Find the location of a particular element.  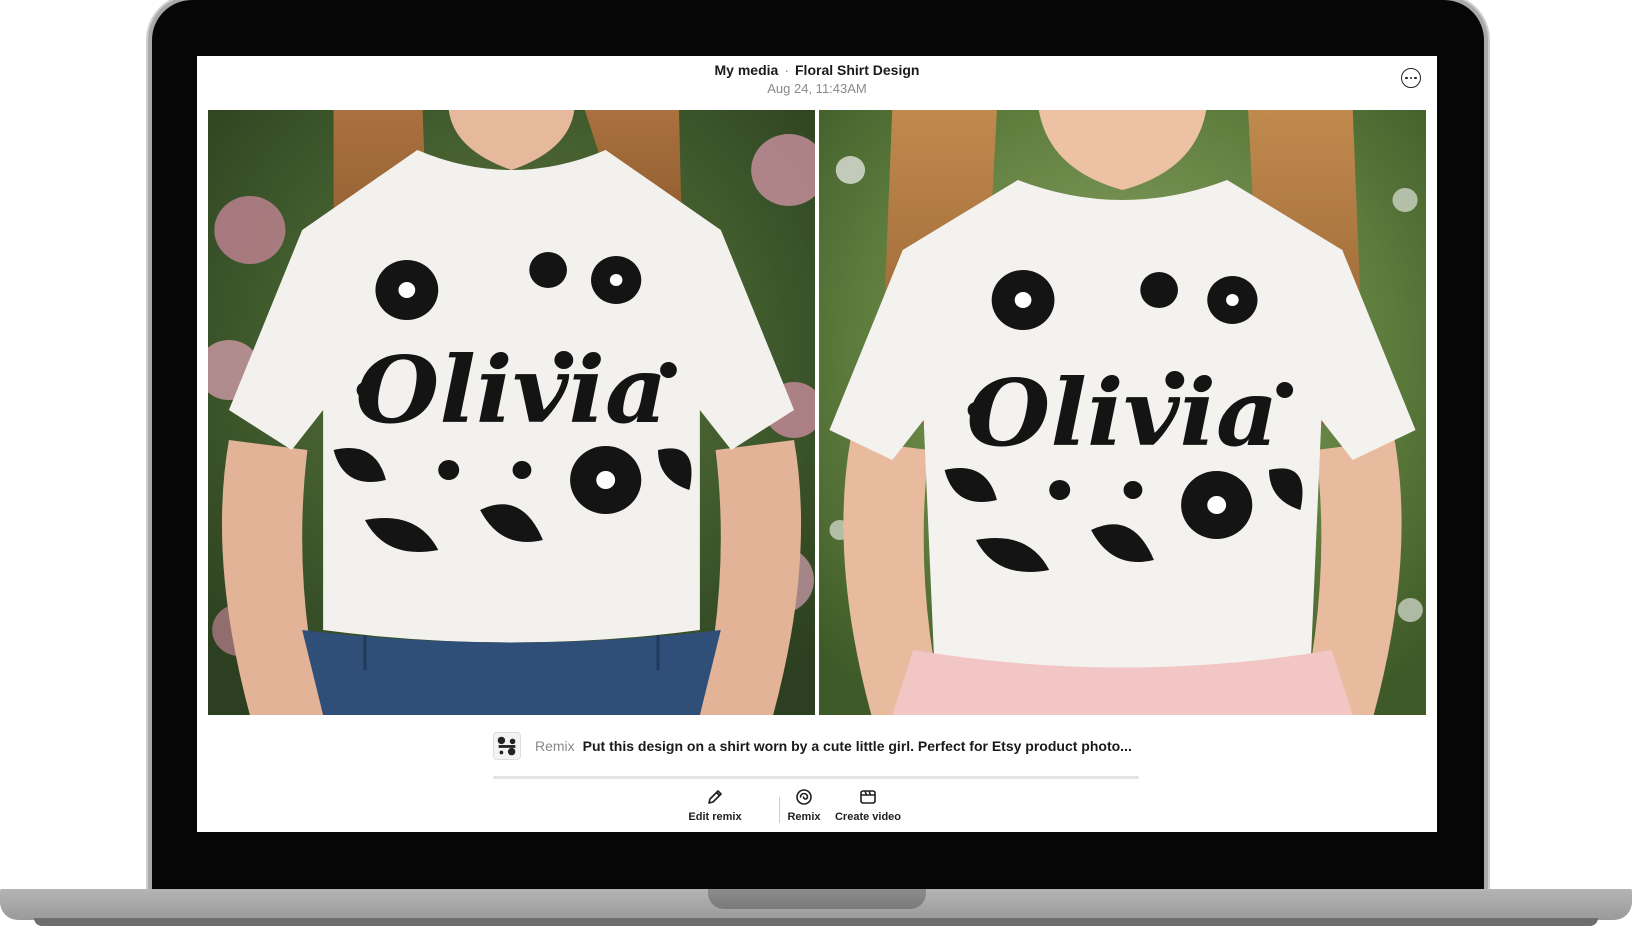

breadcrumb-my-media: My media is located at coordinates (747, 70).